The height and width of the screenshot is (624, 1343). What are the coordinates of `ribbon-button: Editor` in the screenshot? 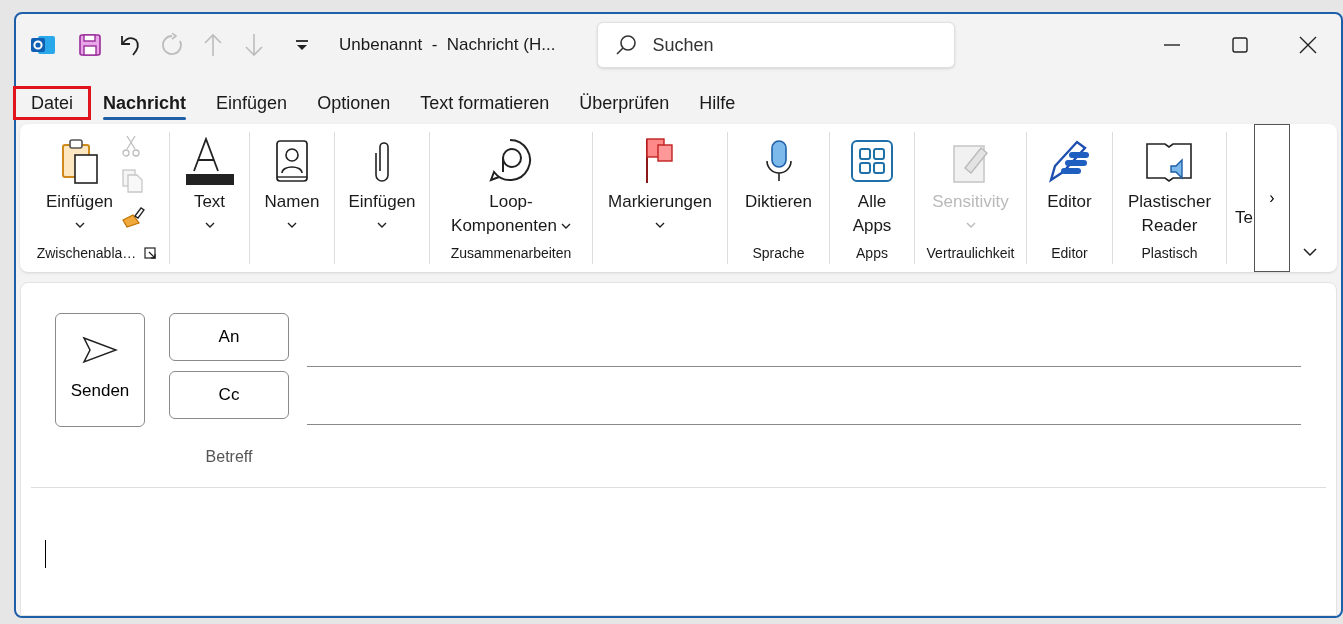 It's located at (1069, 173).